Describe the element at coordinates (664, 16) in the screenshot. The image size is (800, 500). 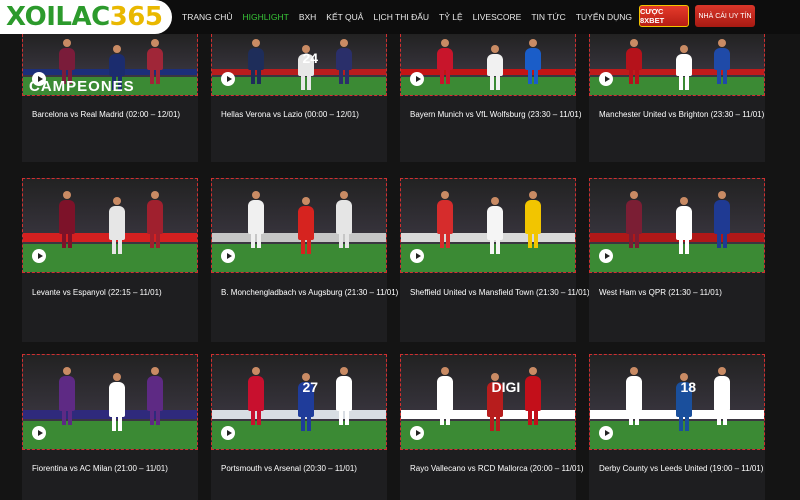
I see `bet-button: CƯỢC 8XBET` at that location.